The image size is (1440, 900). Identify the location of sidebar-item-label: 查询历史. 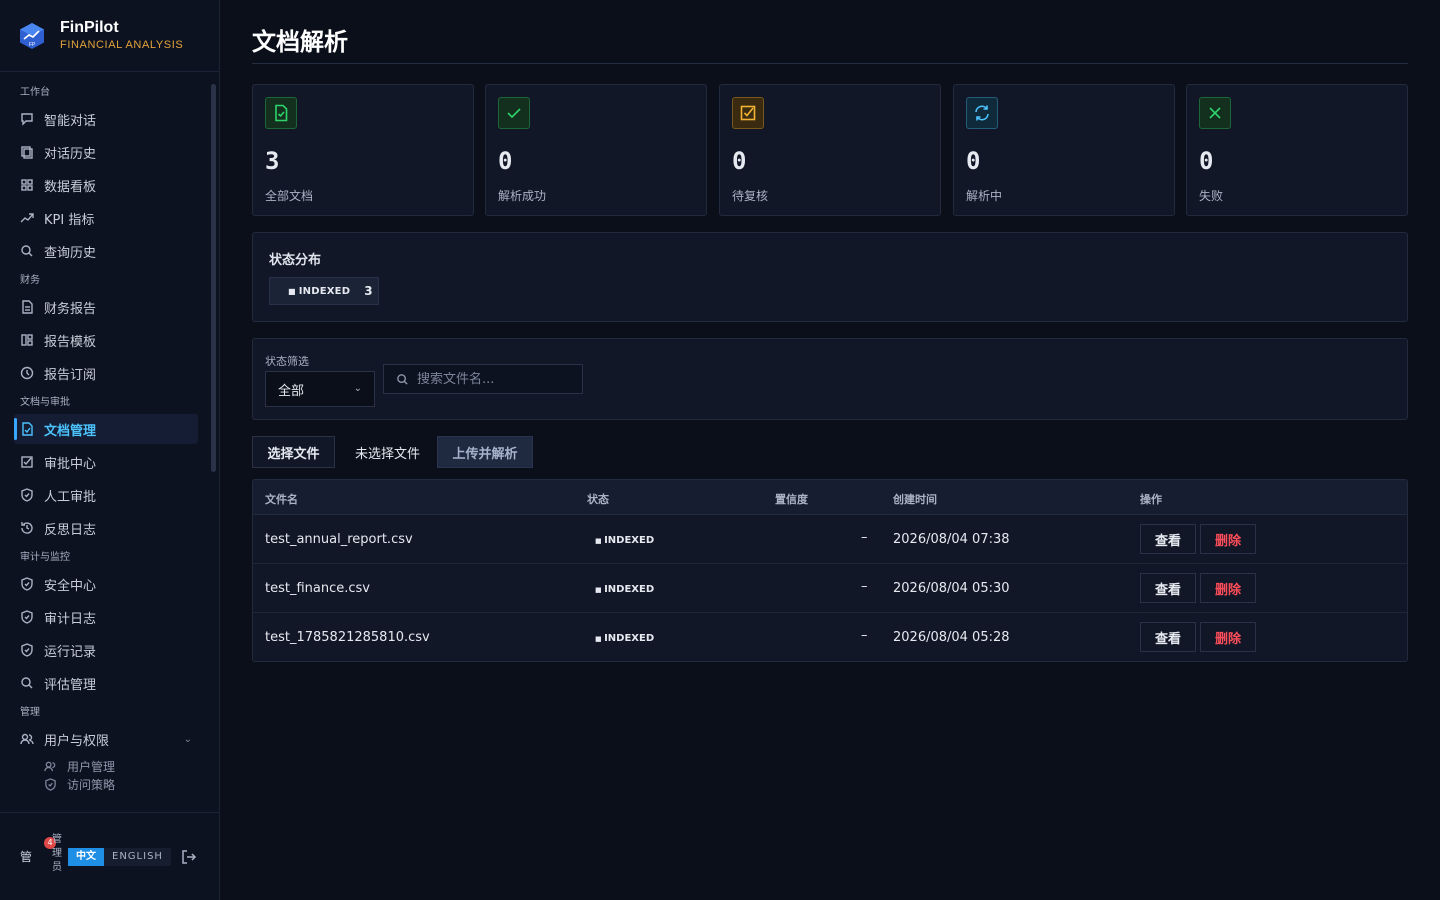
(70, 253).